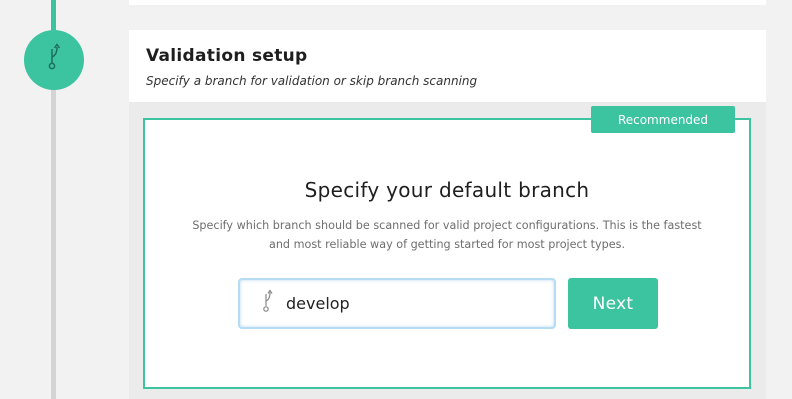 This screenshot has width=792, height=399. I want to click on card-title: Validation setup, so click(227, 56).